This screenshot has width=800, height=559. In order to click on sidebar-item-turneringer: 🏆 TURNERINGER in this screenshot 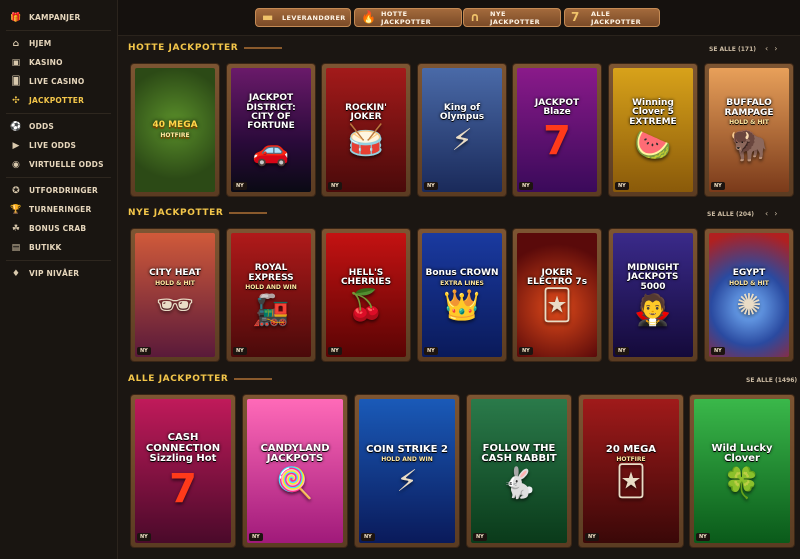, I will do `click(58, 209)`.